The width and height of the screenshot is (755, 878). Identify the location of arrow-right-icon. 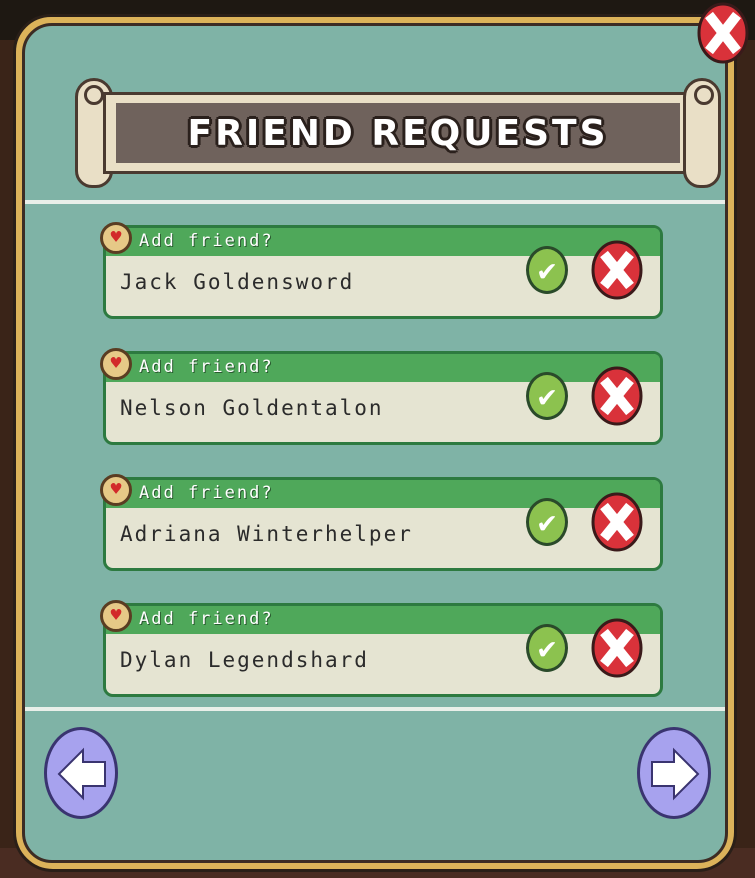
(675, 774).